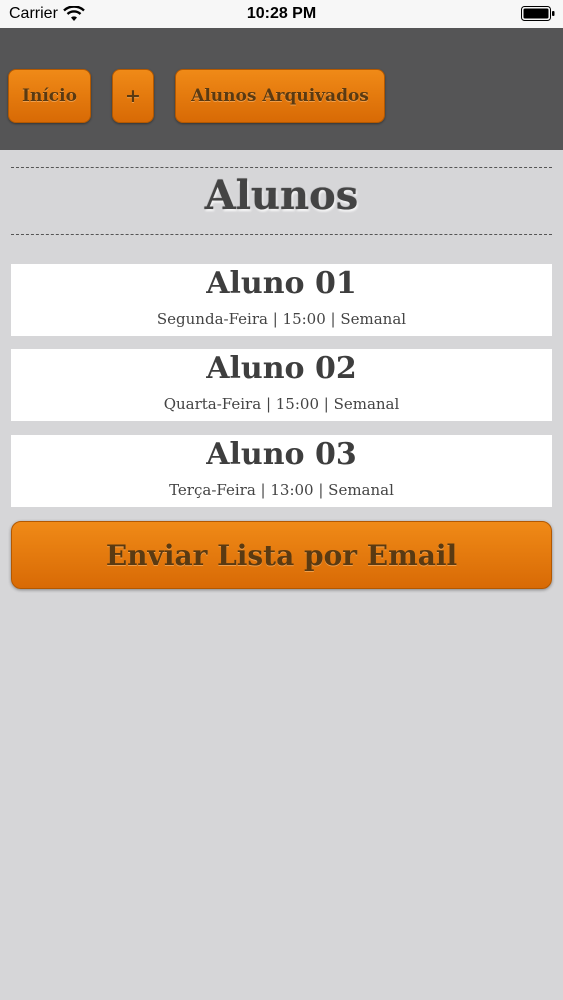 Image resolution: width=563 pixels, height=1000 pixels. I want to click on student-name: Aluno 01, so click(281, 283).